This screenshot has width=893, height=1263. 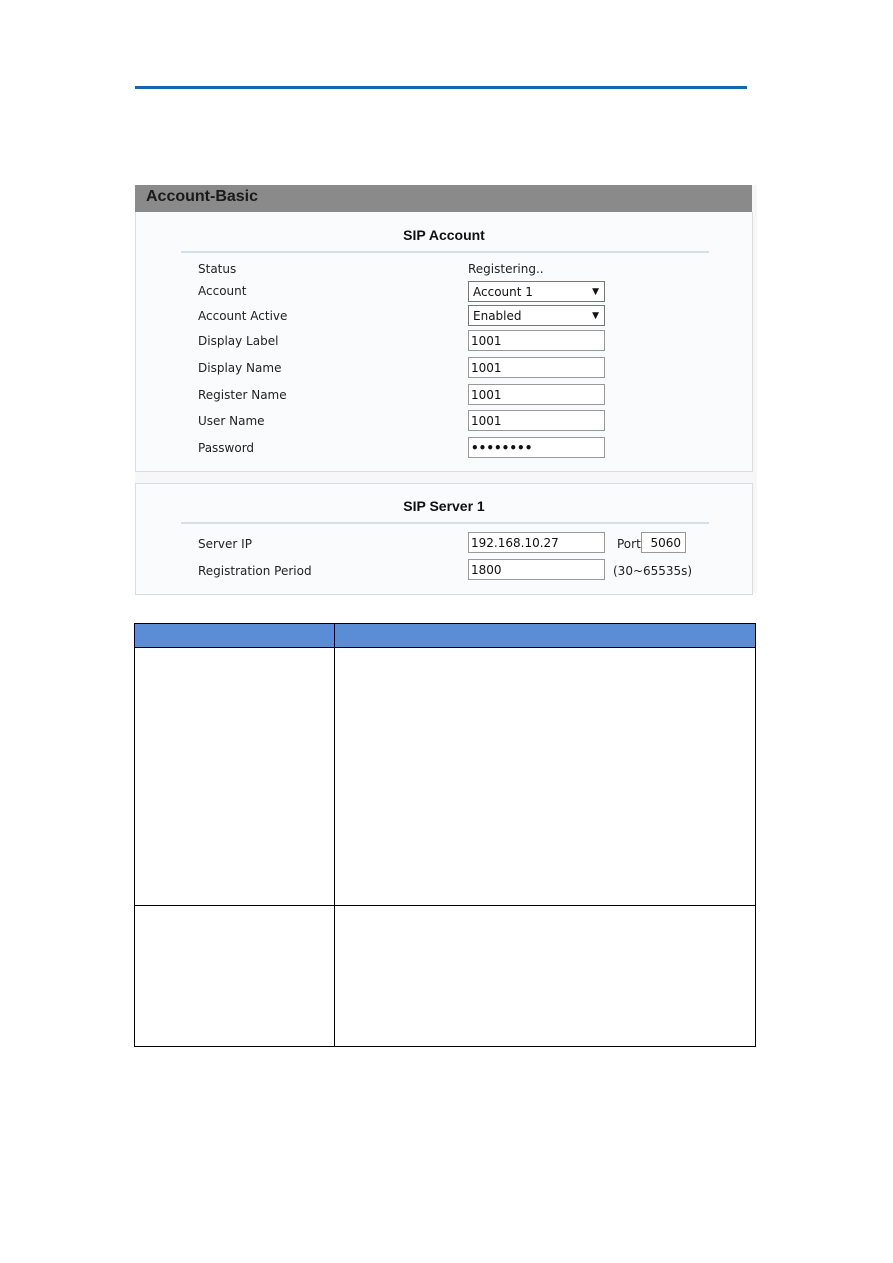 What do you see at coordinates (255, 571) in the screenshot?
I see `registration-period-label: Registration Period` at bounding box center [255, 571].